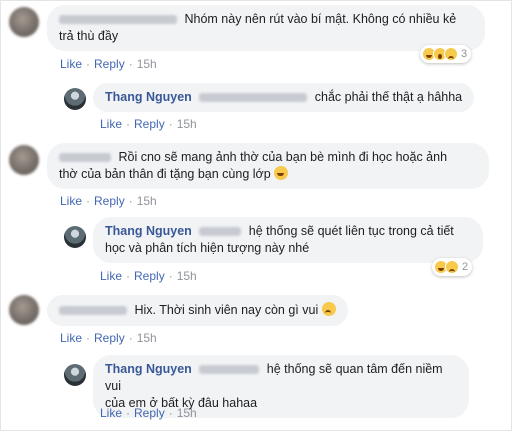 This screenshot has height=431, width=512. I want to click on reaction-count: 3, so click(464, 54).